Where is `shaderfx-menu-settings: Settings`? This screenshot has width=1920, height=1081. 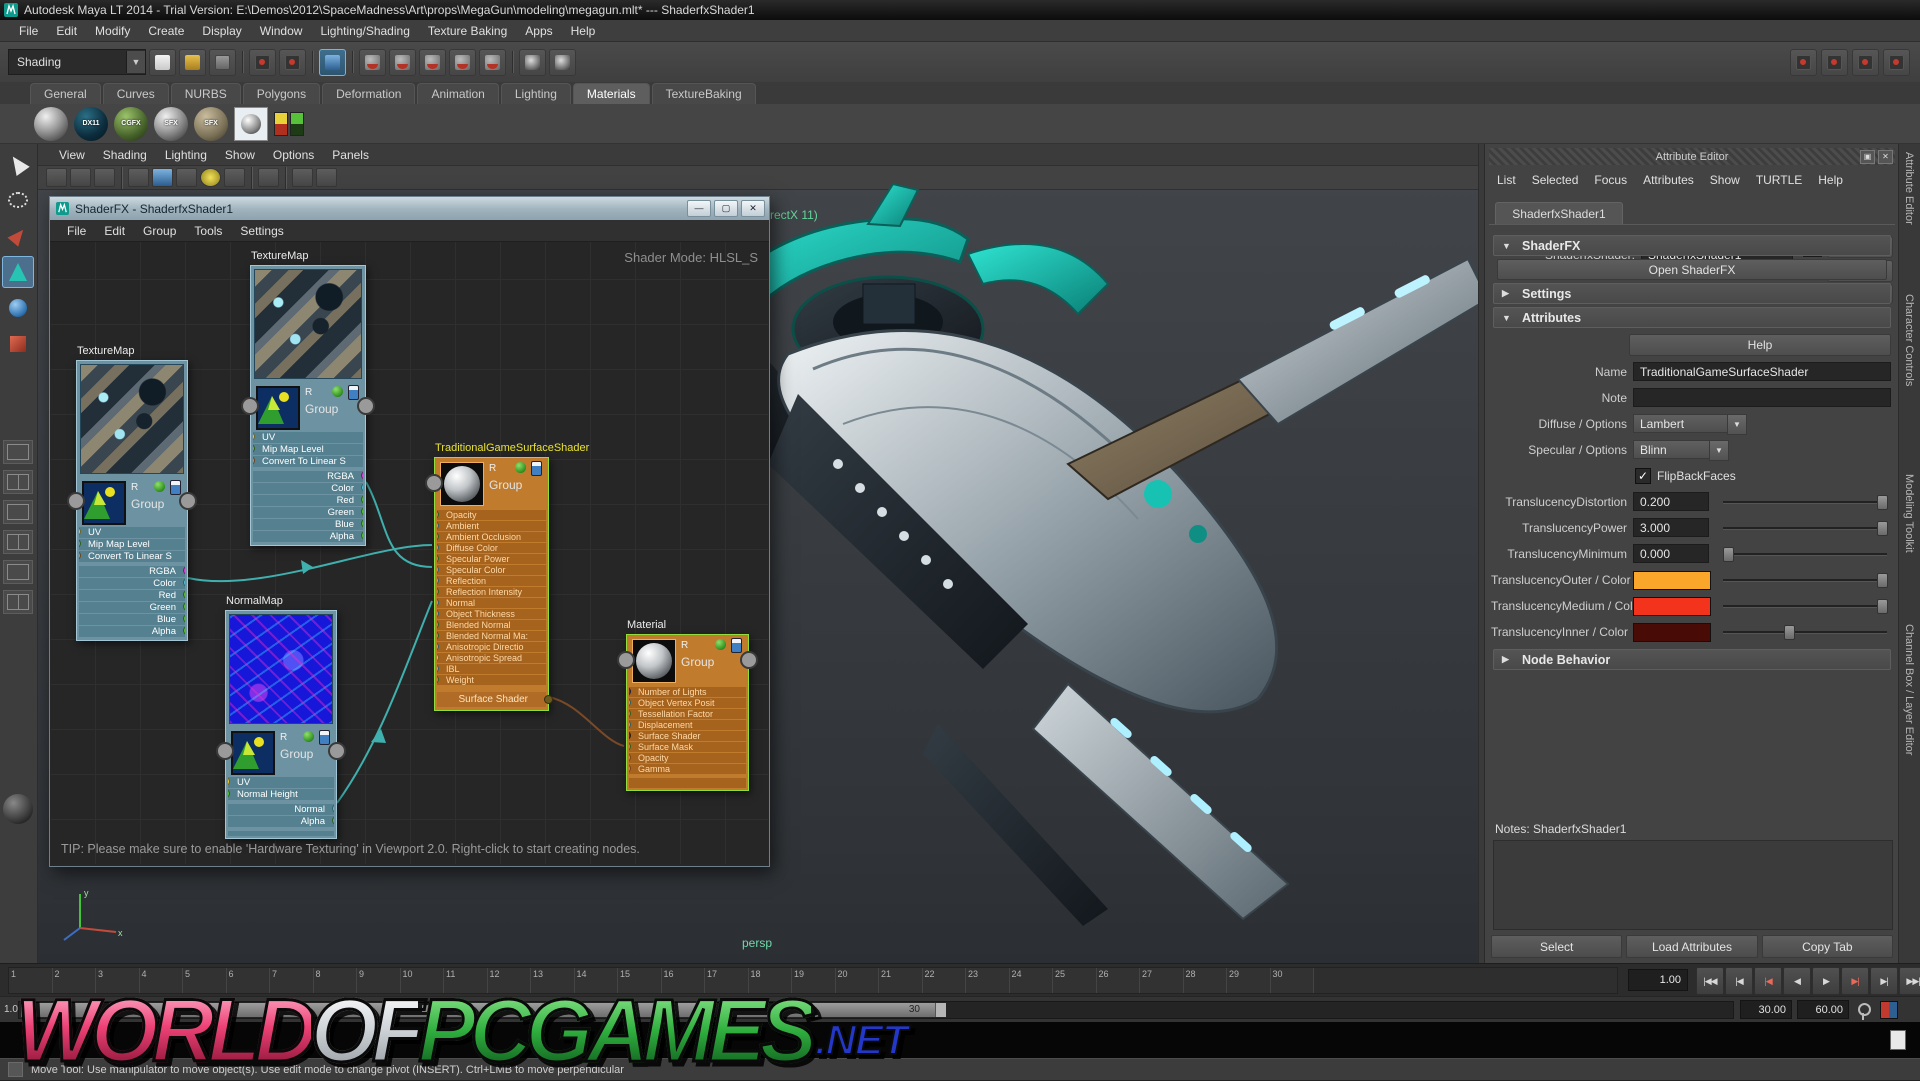
shaderfx-menu-settings: Settings is located at coordinates (261, 231).